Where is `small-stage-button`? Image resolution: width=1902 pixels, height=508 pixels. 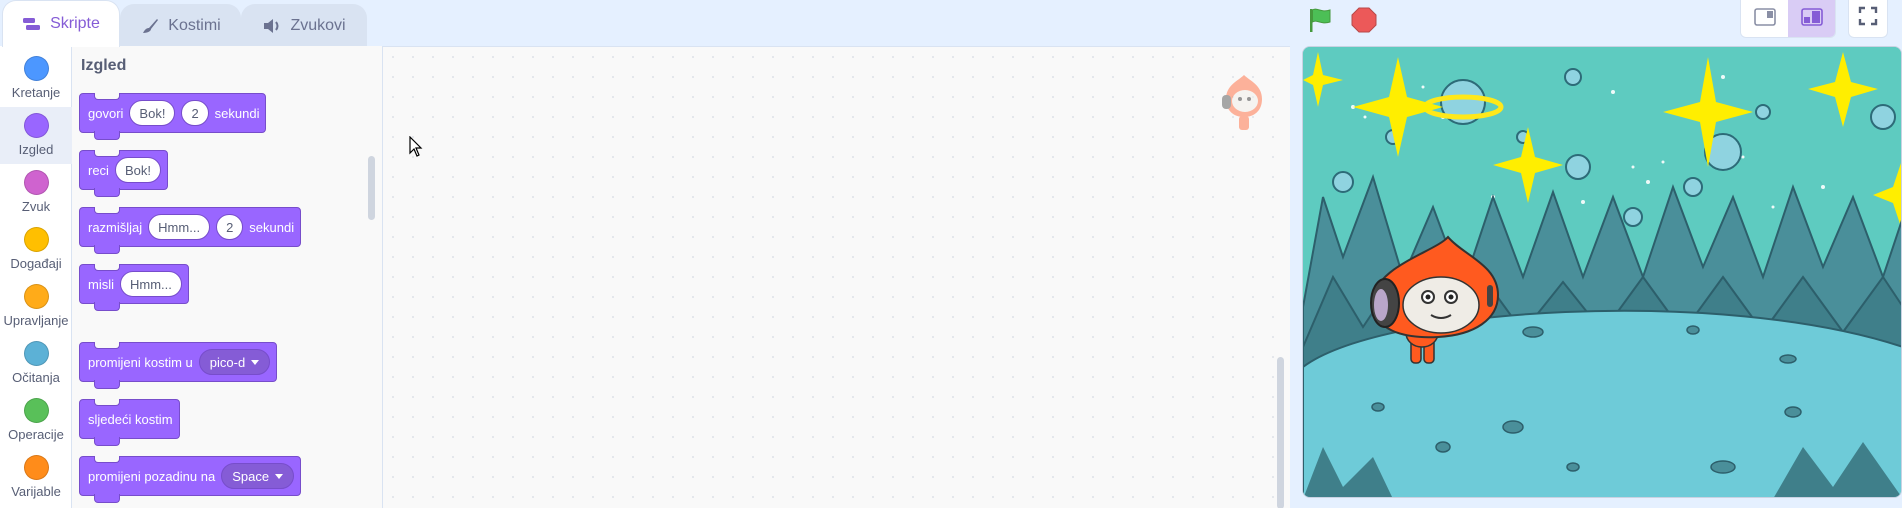
small-stage-button is located at coordinates (1764, 18).